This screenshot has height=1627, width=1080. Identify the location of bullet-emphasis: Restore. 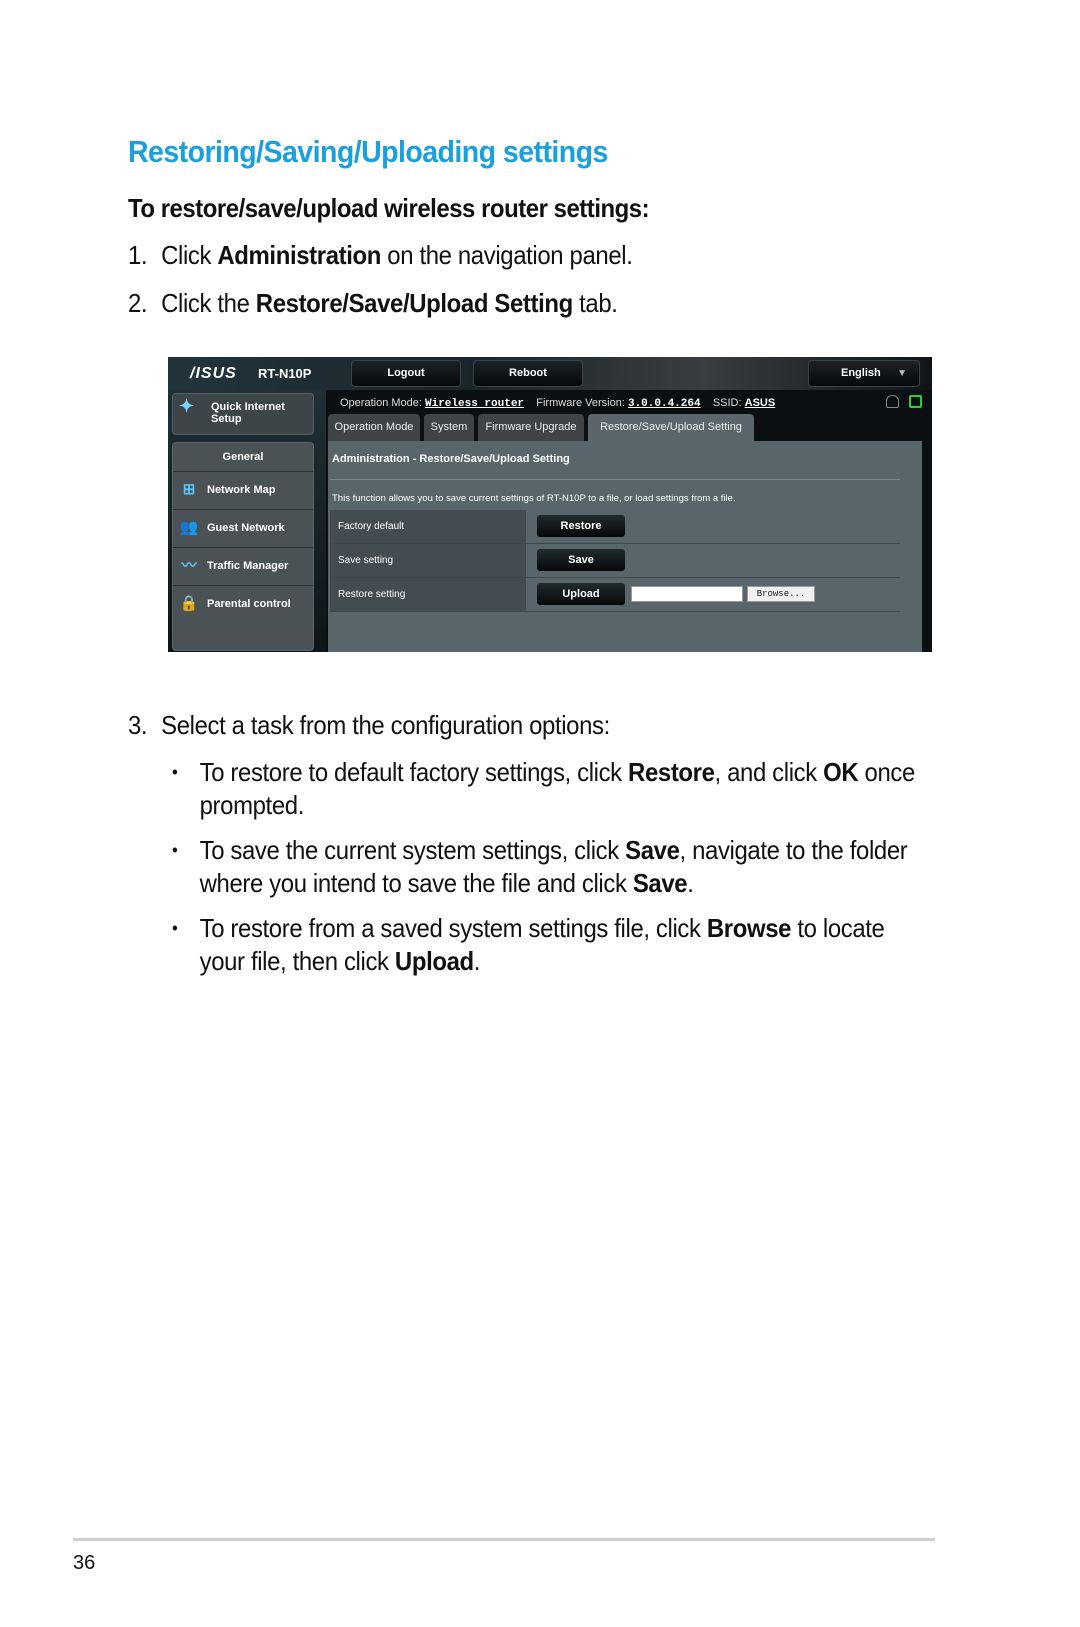
(671, 772).